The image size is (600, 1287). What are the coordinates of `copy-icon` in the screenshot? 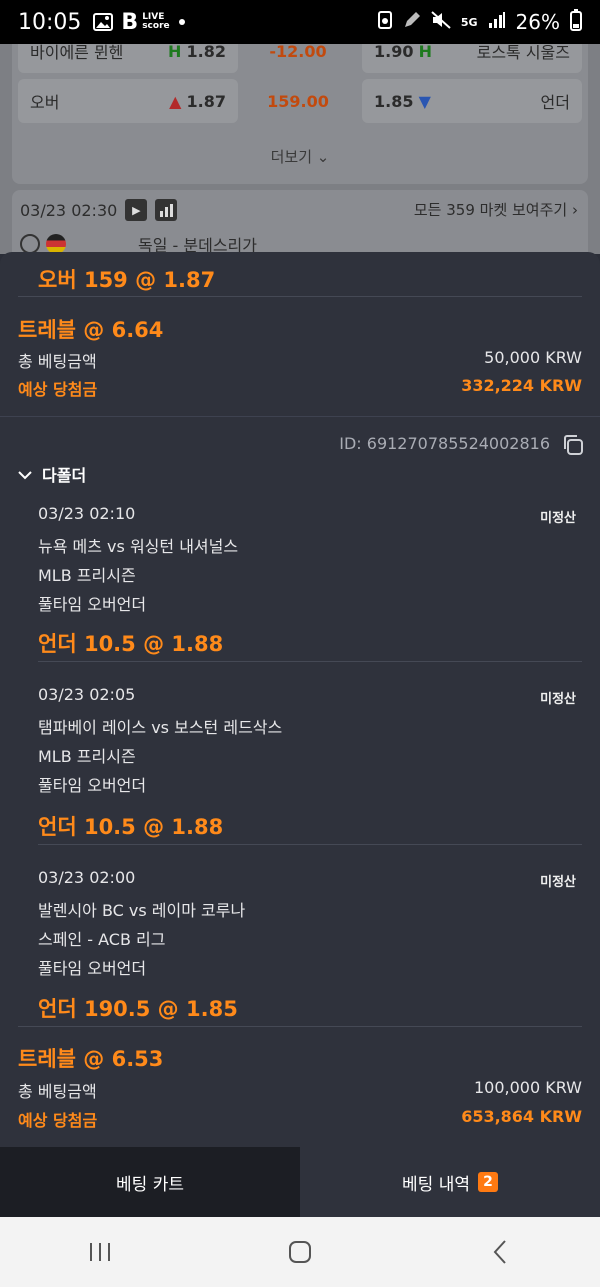 It's located at (573, 447).